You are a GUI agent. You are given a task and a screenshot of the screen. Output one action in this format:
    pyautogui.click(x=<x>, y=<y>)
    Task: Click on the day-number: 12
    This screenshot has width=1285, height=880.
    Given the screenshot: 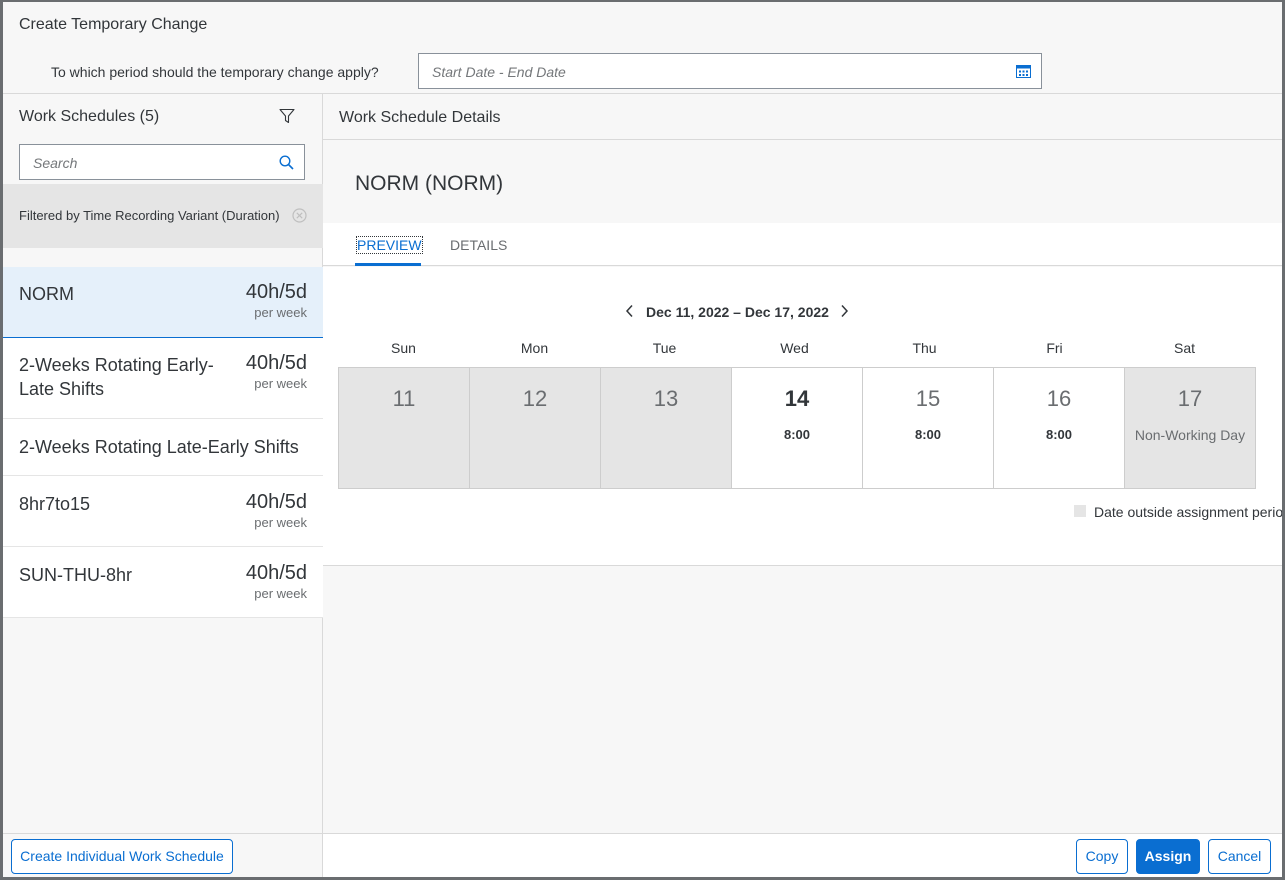 What is the action you would take?
    pyautogui.click(x=535, y=398)
    